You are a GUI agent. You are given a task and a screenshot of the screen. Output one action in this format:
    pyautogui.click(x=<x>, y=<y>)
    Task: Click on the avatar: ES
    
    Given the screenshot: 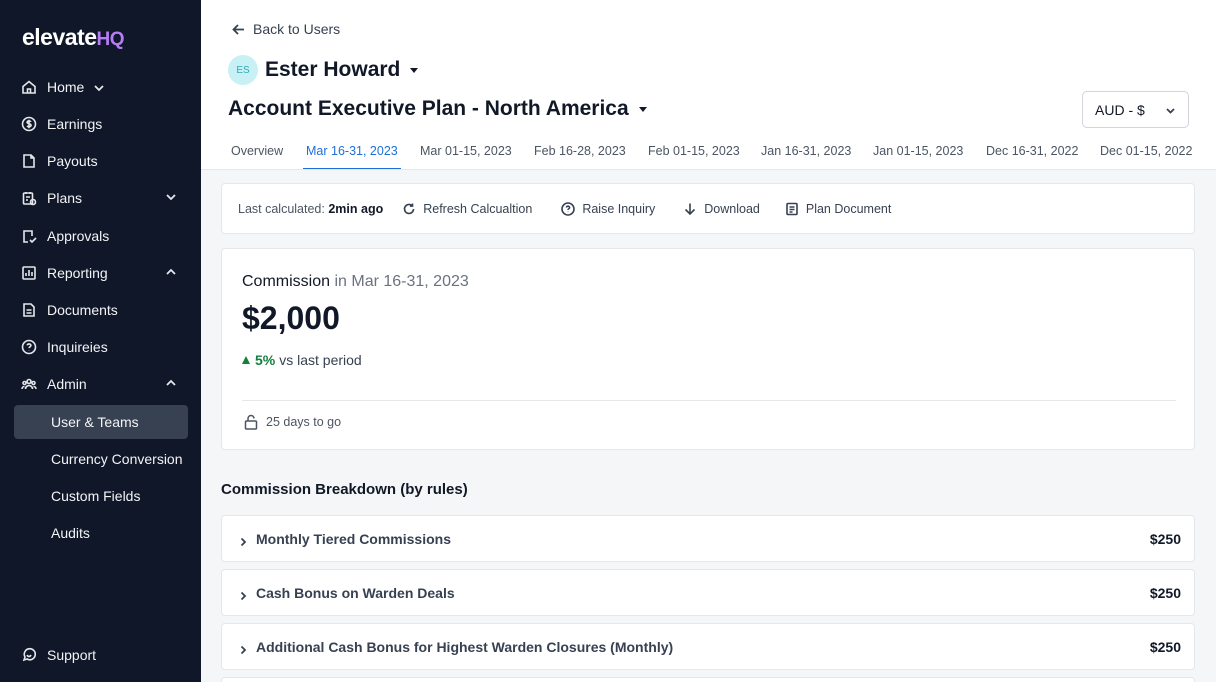 What is the action you would take?
    pyautogui.click(x=243, y=70)
    